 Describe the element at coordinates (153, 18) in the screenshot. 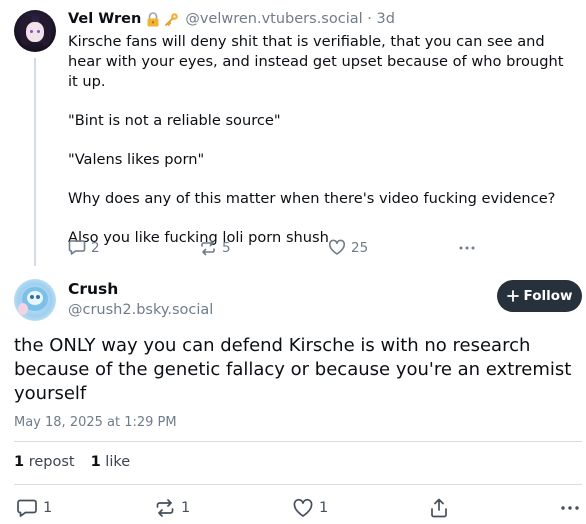

I see `lock-emoji-icon` at that location.